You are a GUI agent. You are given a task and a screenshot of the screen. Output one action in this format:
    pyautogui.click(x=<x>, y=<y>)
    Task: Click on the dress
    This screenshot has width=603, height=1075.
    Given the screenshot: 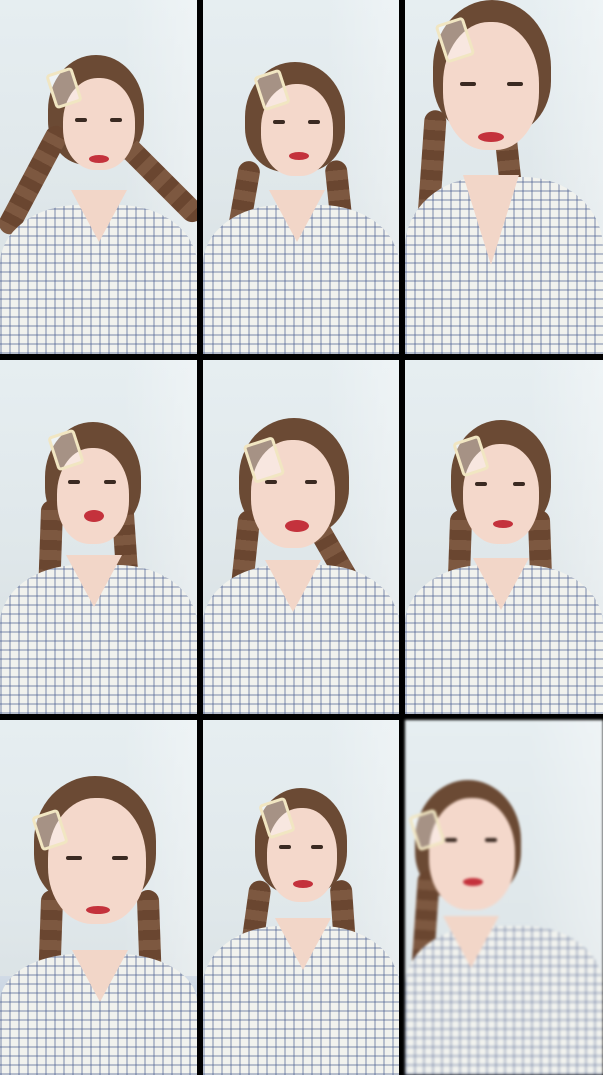 What is the action you would take?
    pyautogui.click(x=504, y=1000)
    